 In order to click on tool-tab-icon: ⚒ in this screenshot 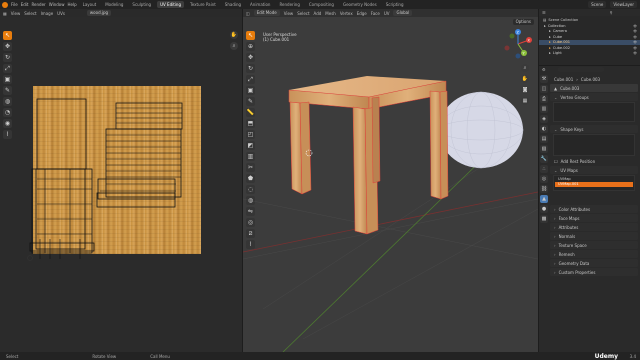, I will do `click(544, 79)`.